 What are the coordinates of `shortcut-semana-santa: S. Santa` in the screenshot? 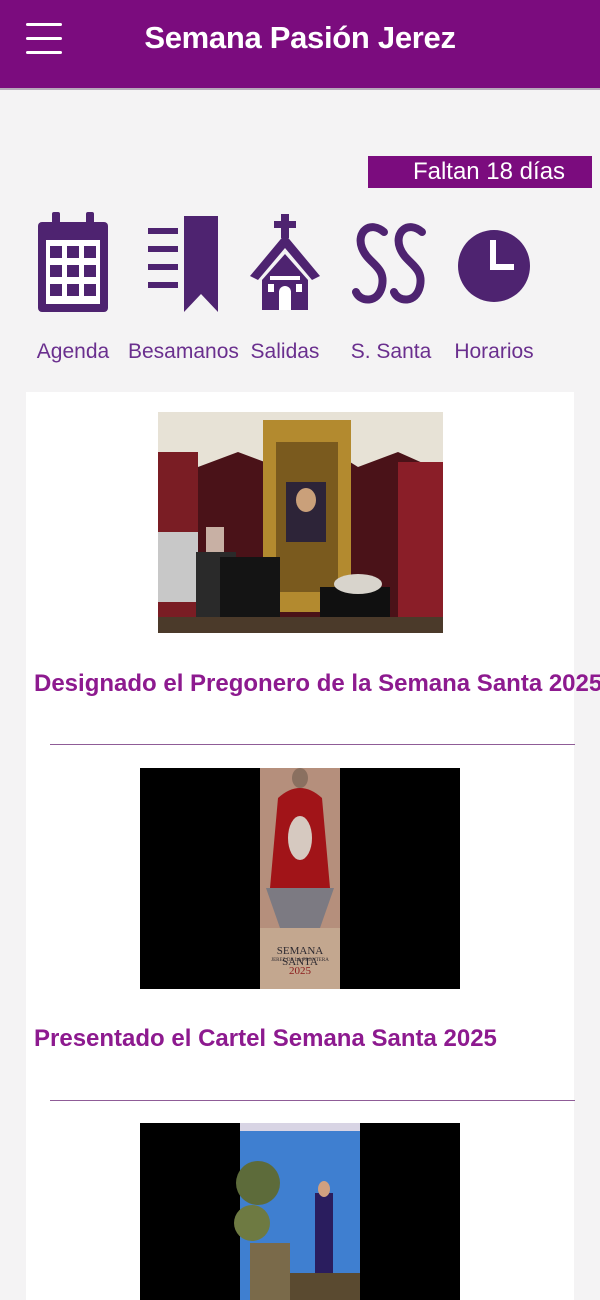 It's located at (391, 287).